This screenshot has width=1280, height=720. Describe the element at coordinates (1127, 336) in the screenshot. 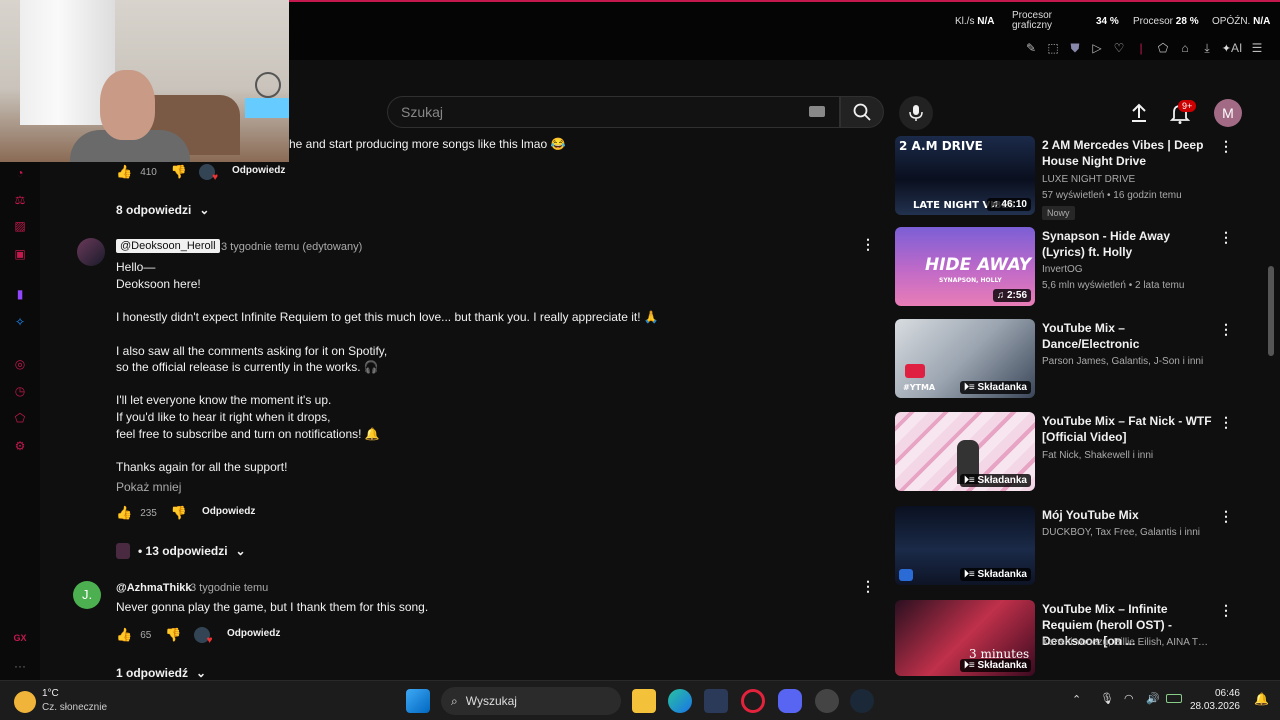

I see `video-title: YouTube Mix – Dance/Electronic` at that location.